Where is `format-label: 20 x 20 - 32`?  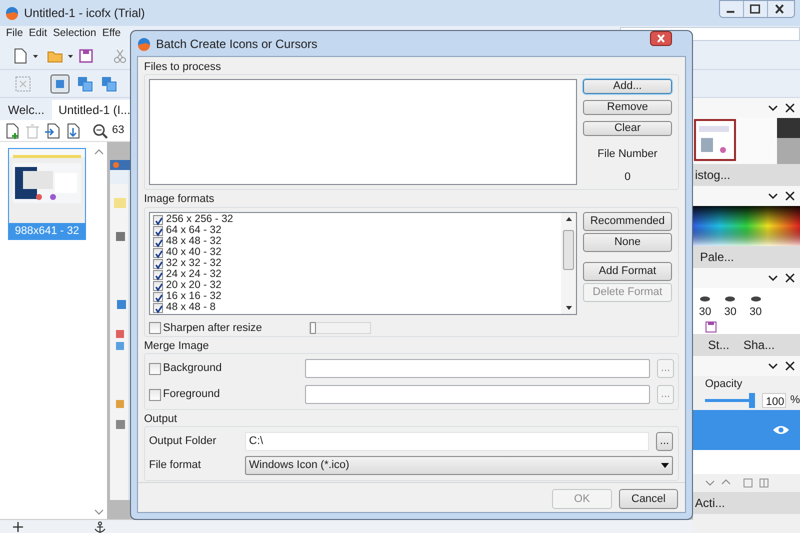
format-label: 20 x 20 - 32 is located at coordinates (194, 285).